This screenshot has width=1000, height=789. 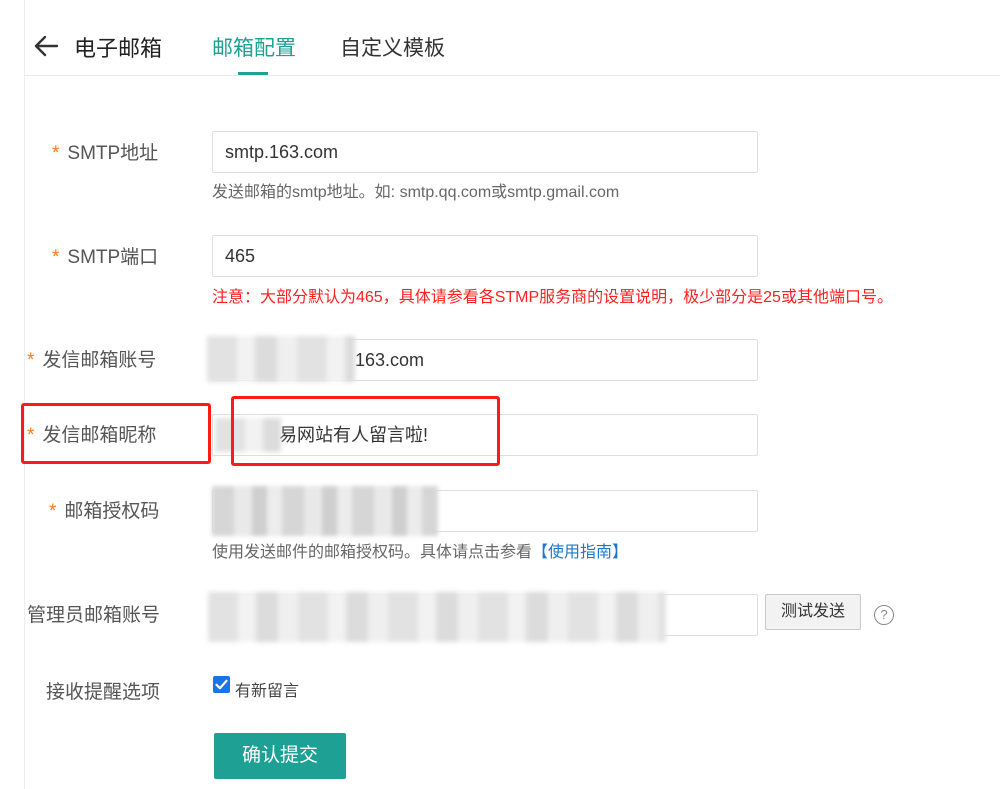 I want to click on arrow-left-icon, so click(x=46, y=46).